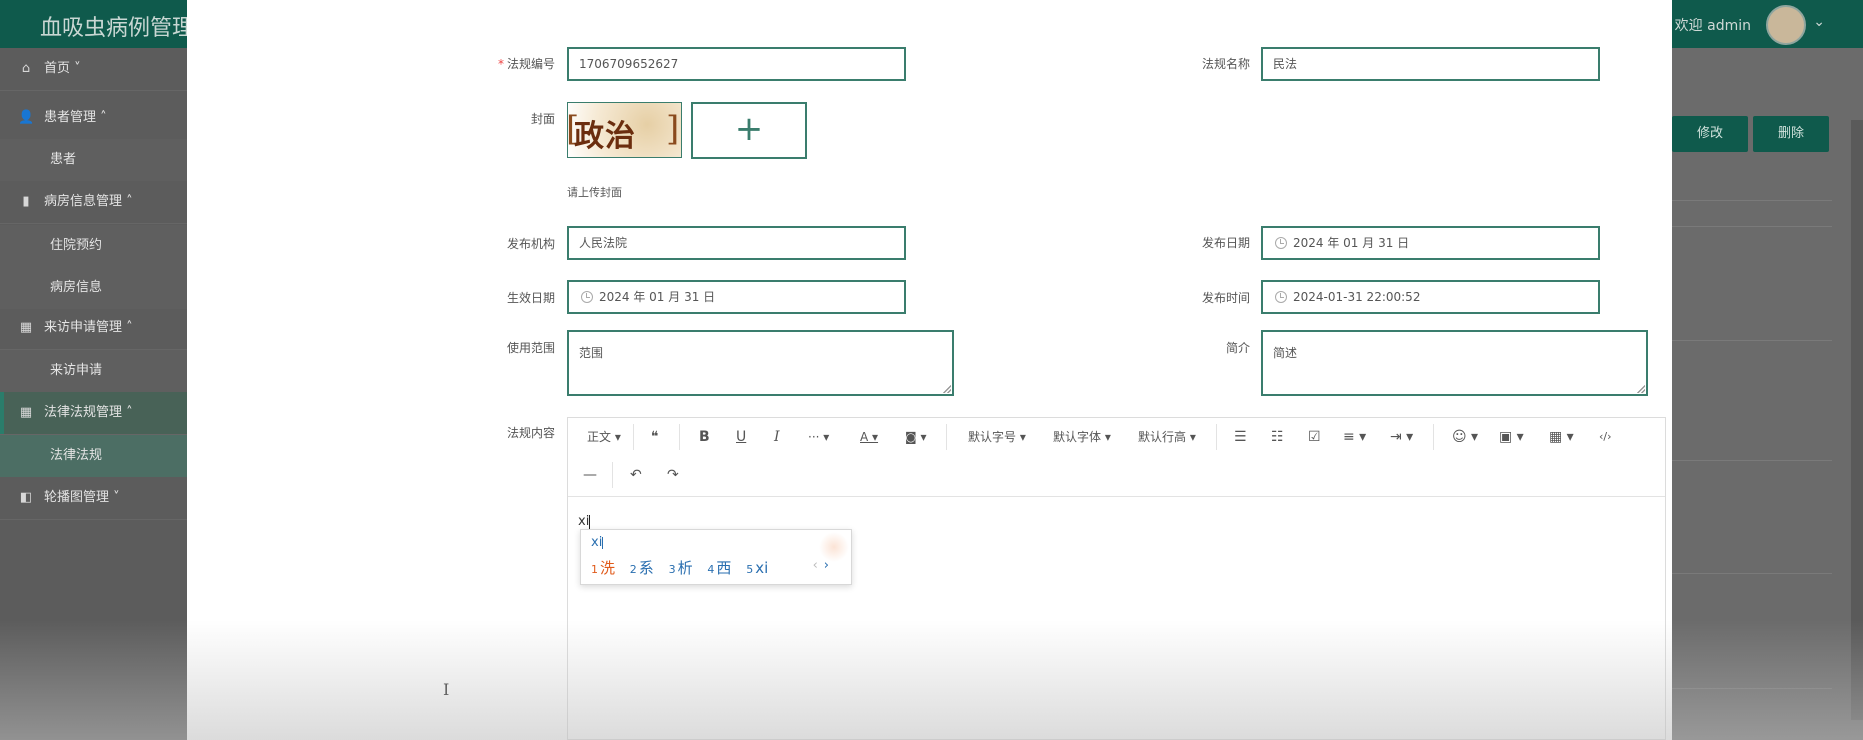 Image resolution: width=1863 pixels, height=740 pixels. What do you see at coordinates (93, 498) in the screenshot?
I see `sidebar-item-carousel-management: ◧ 轮播图管理 ˅` at bounding box center [93, 498].